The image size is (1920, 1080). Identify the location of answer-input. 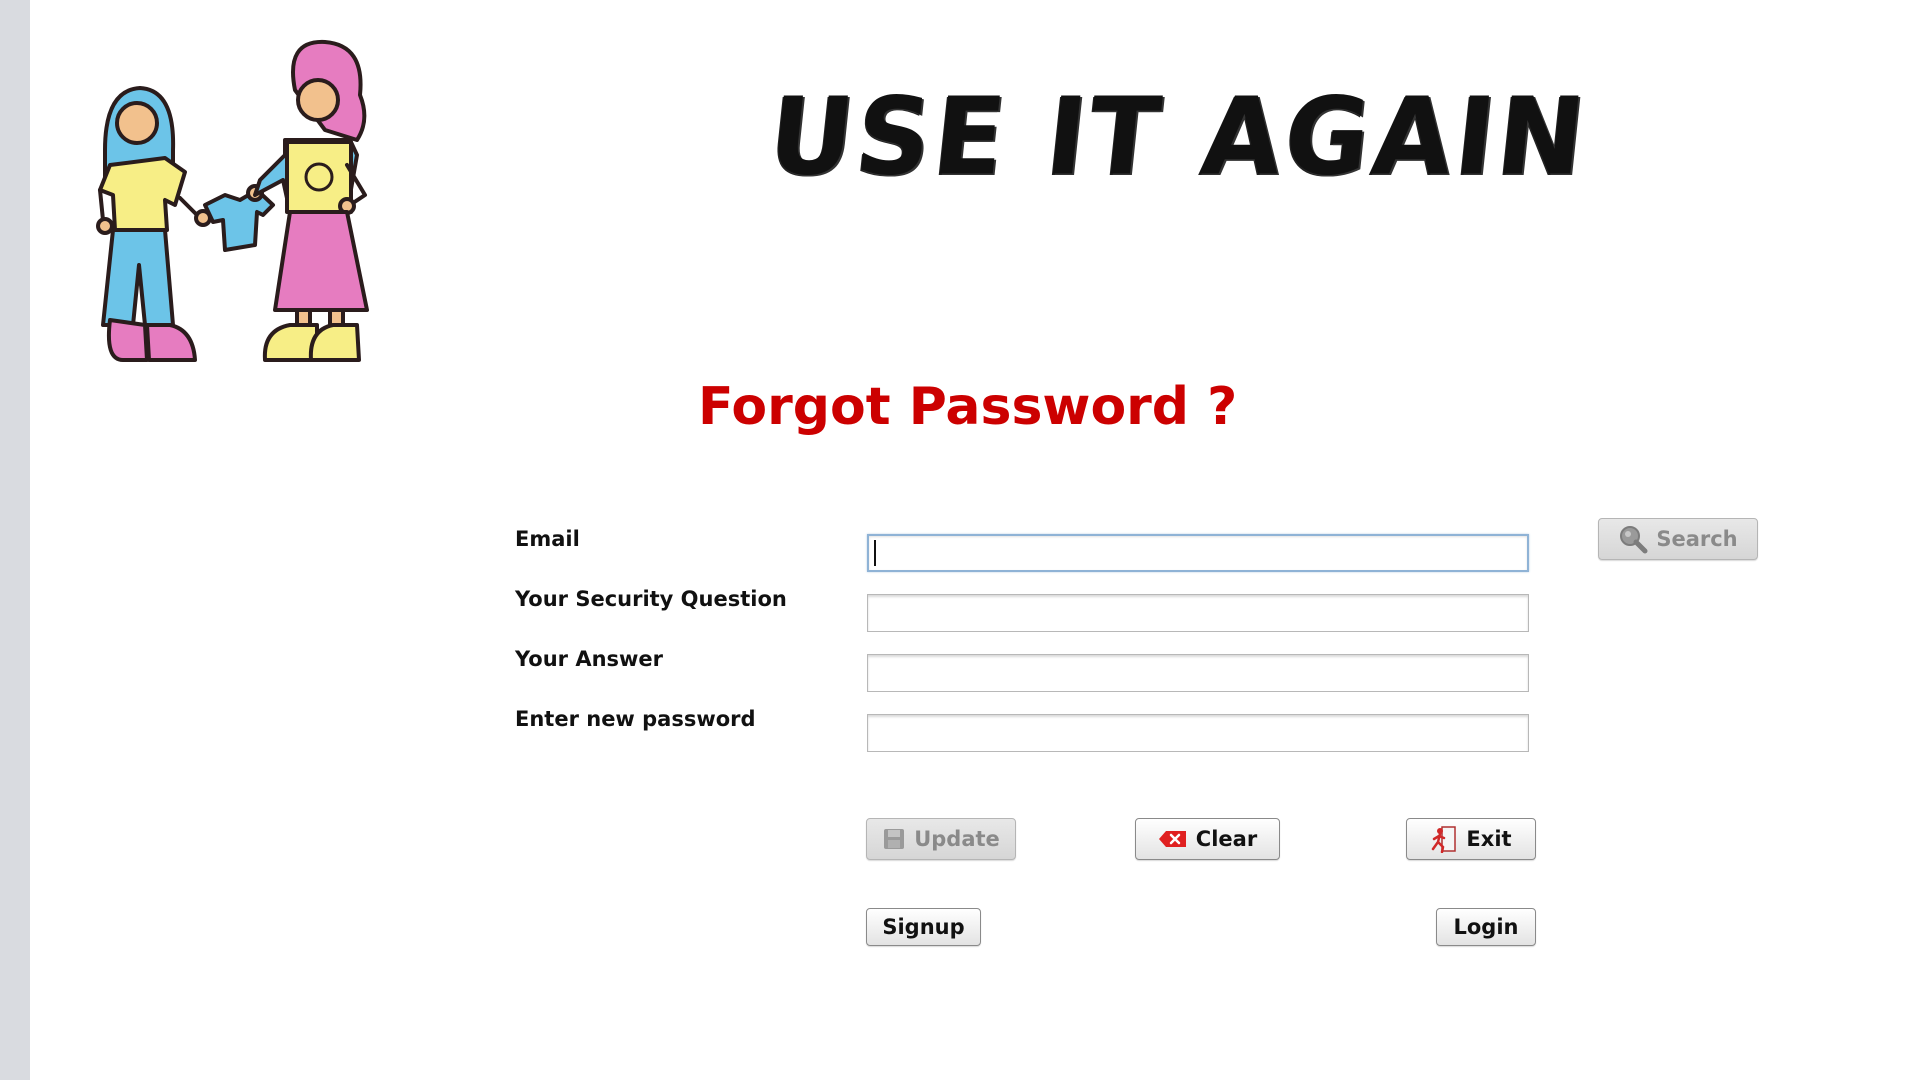
(1198, 673).